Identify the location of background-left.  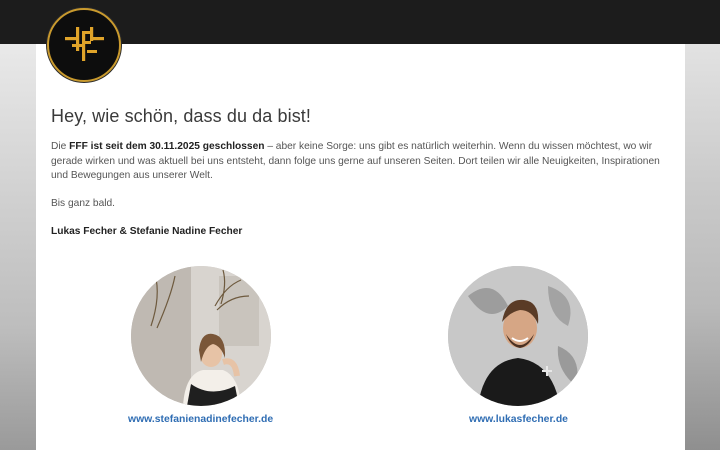
(18, 247).